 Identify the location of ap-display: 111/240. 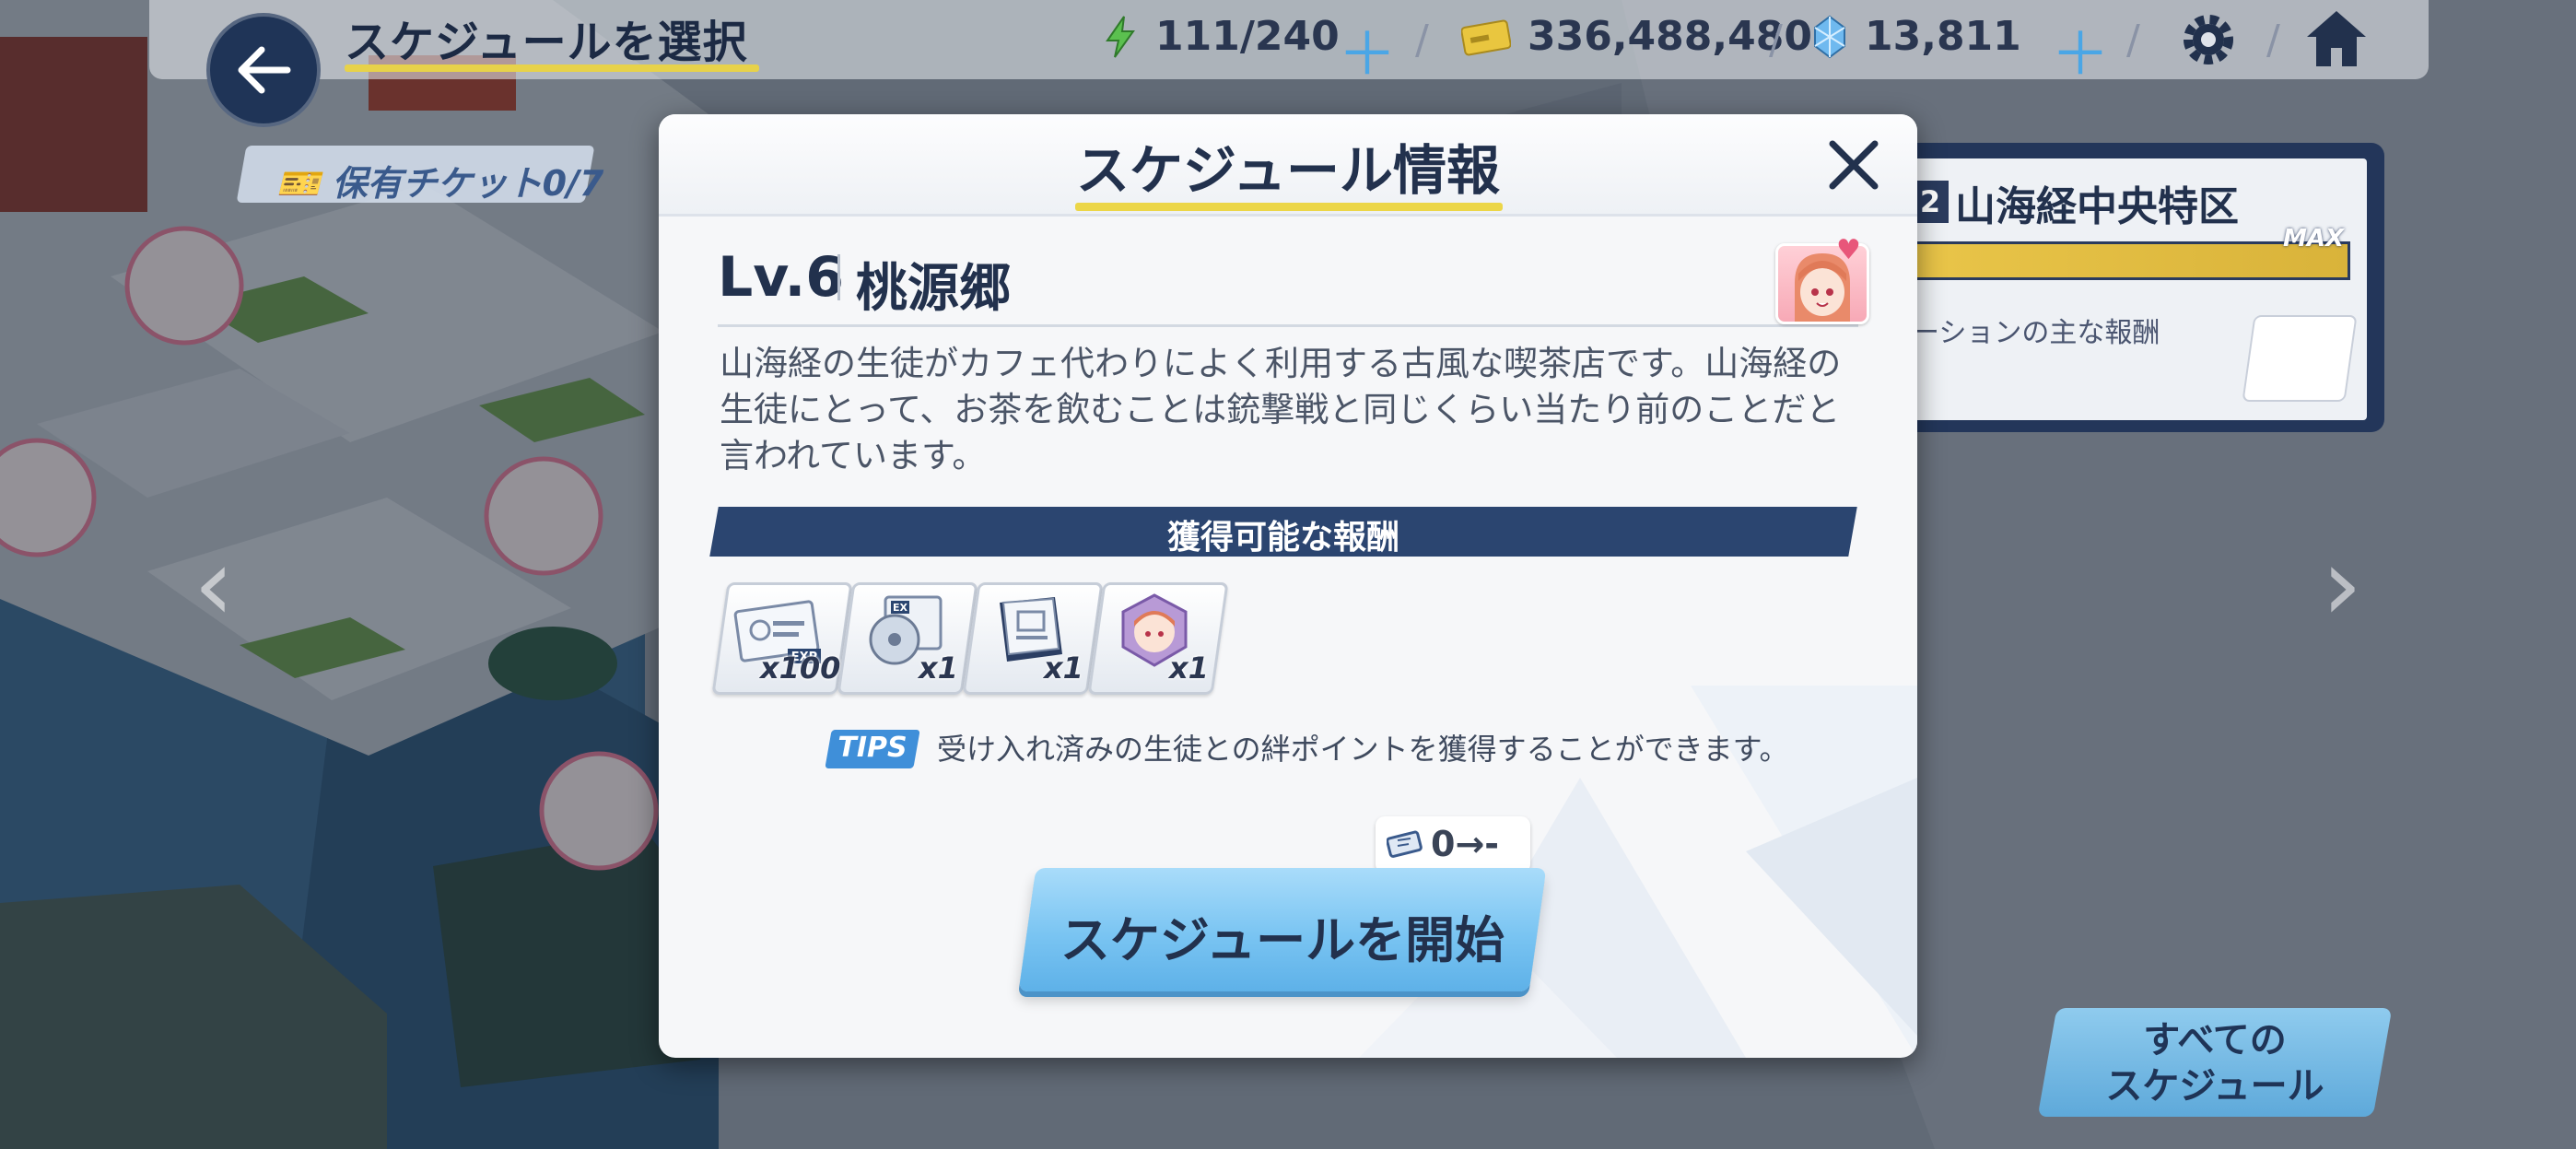
(1221, 36).